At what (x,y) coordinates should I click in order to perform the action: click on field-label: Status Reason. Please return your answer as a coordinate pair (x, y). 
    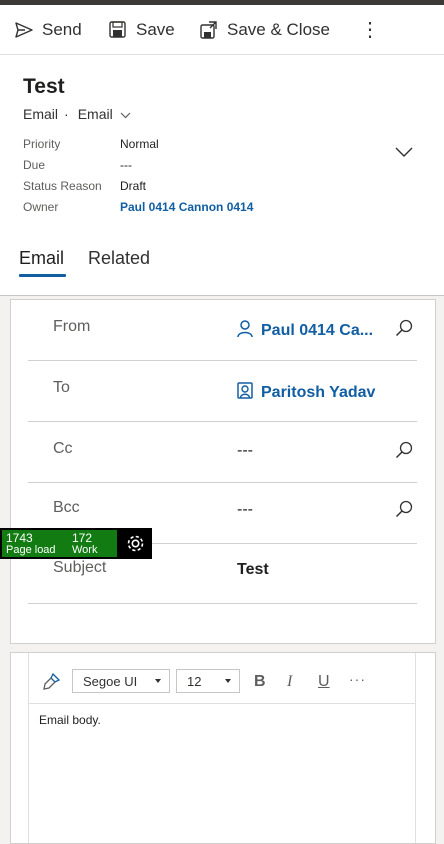
    Looking at the image, I should click on (62, 186).